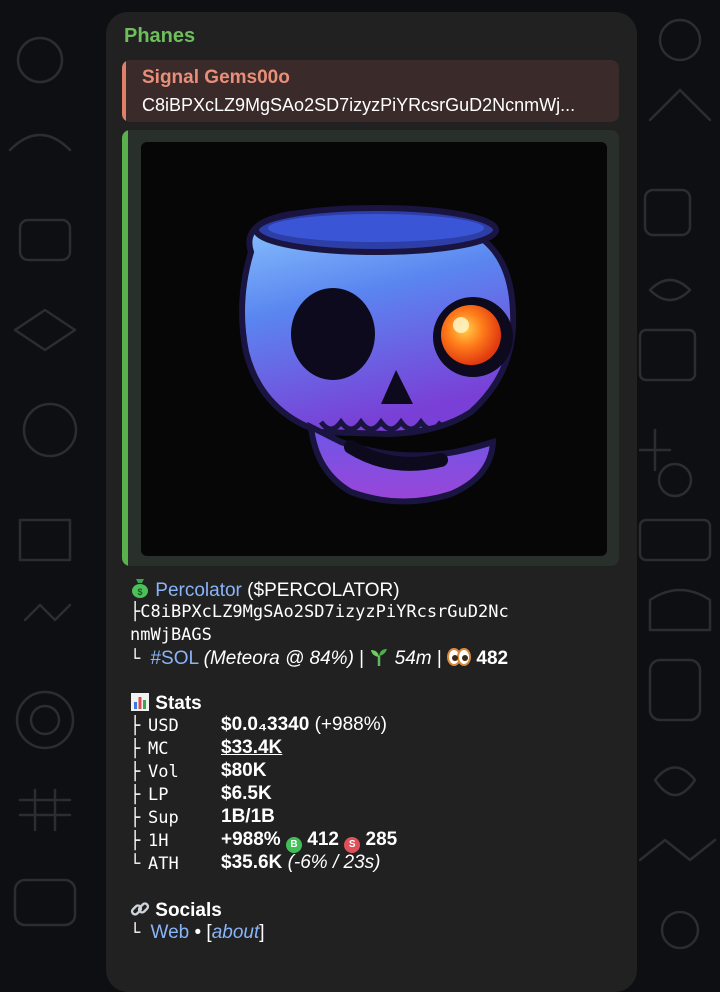 The width and height of the screenshot is (720, 992). What do you see at coordinates (413, 658) in the screenshot?
I see `token-age: 54m` at bounding box center [413, 658].